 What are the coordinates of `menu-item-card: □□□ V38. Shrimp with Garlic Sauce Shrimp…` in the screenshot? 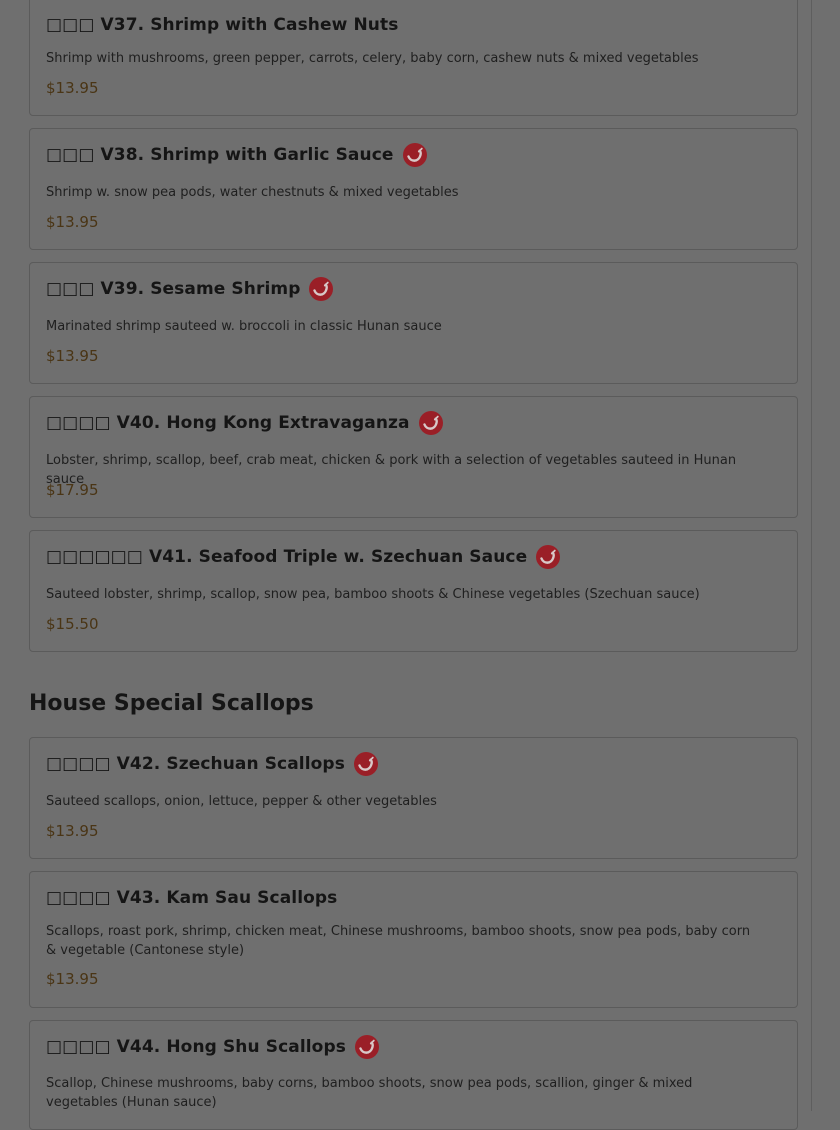 It's located at (413, 189).